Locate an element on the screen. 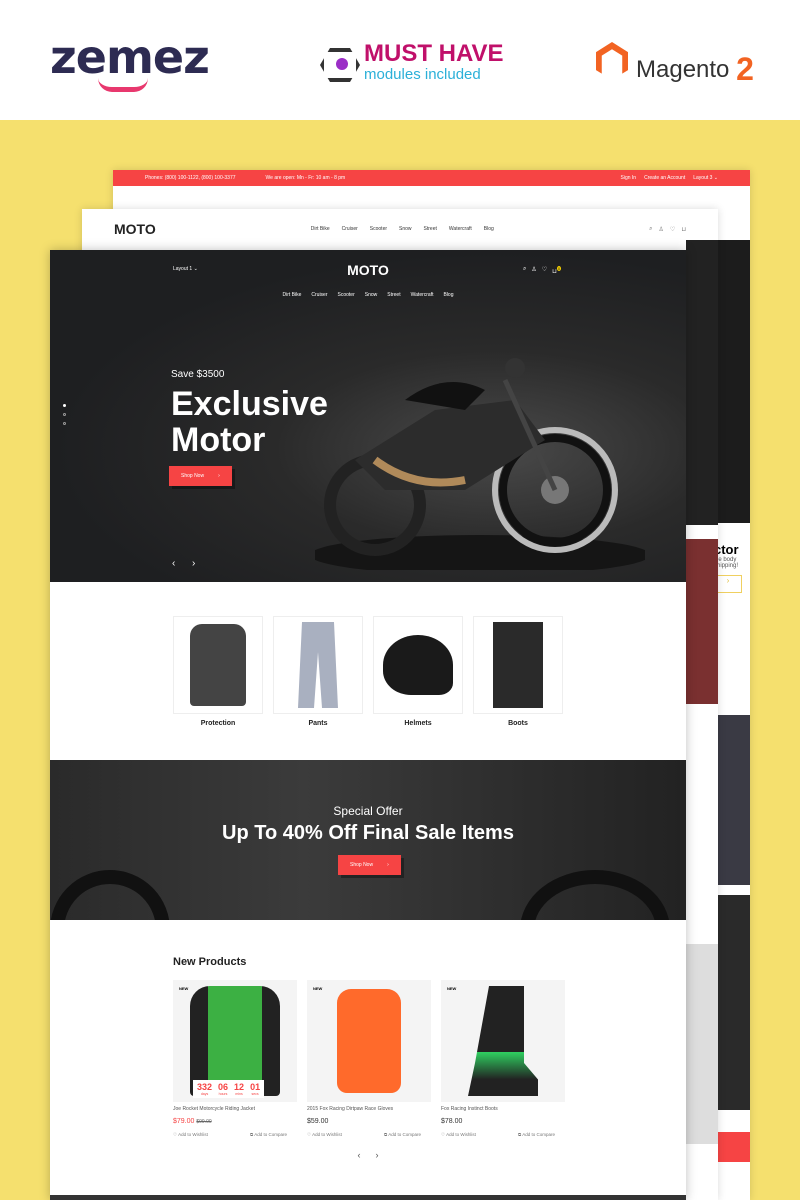  cart-icon: ⊔ is located at coordinates (683, 229).